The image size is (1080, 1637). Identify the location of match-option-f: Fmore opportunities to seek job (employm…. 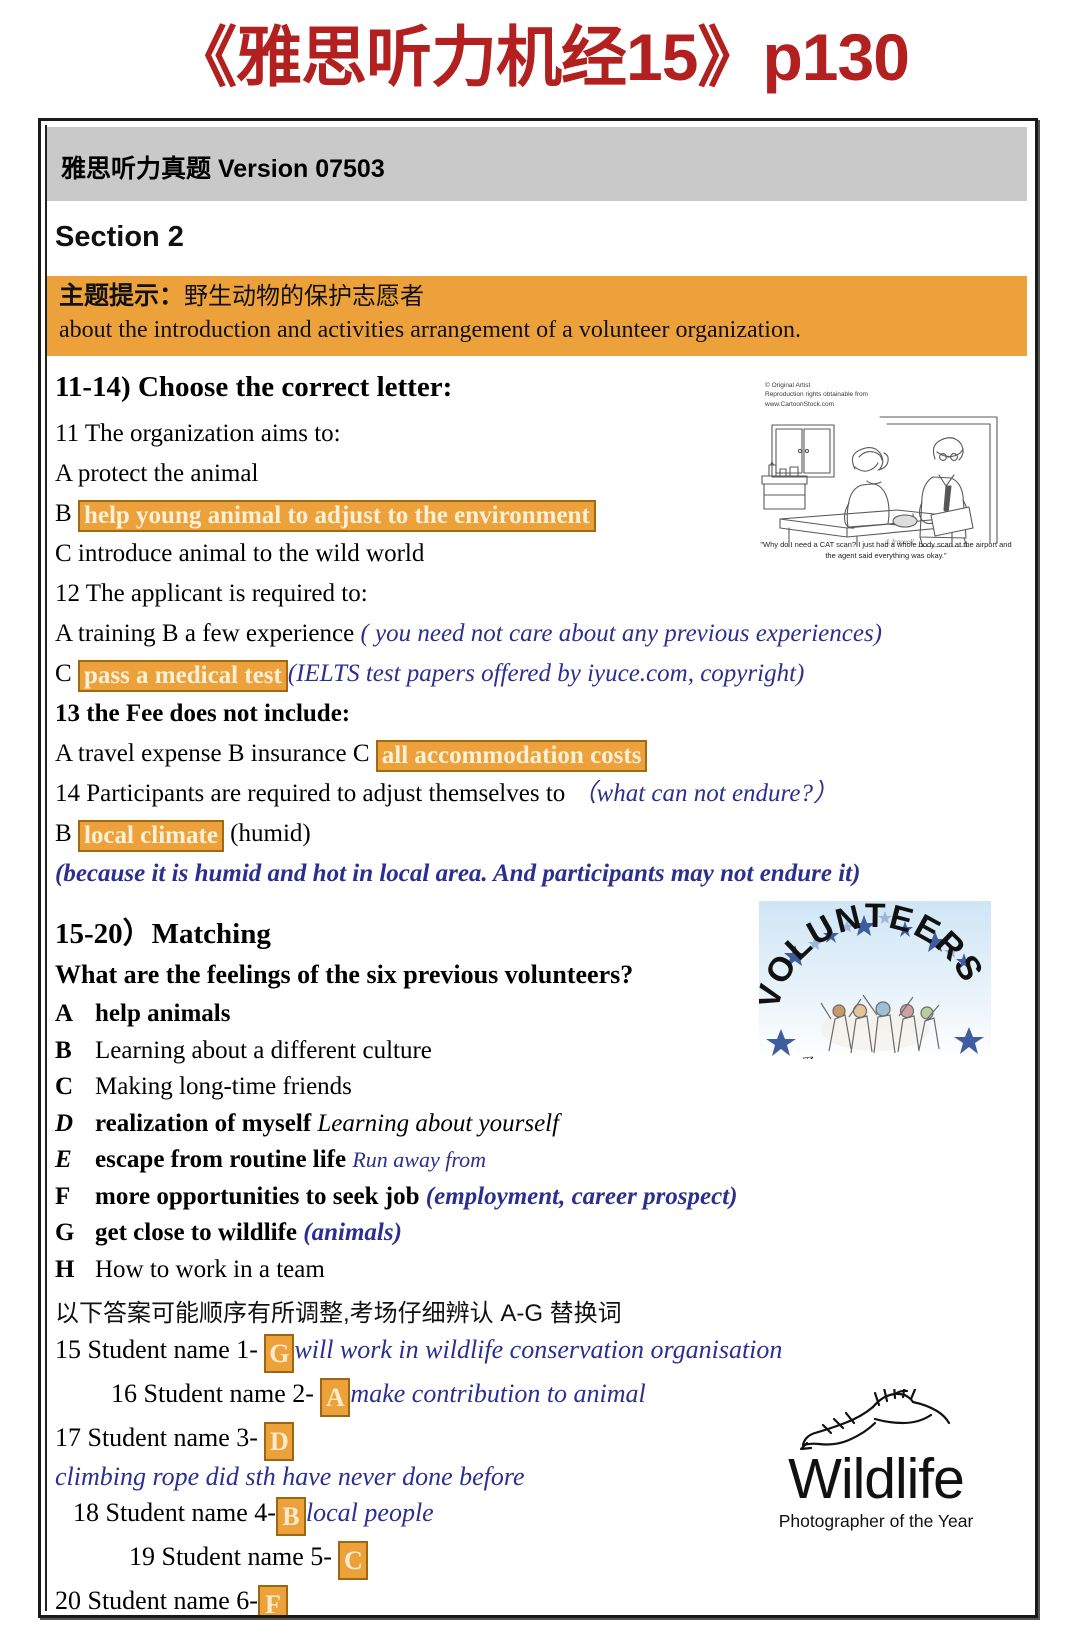
(540, 1197).